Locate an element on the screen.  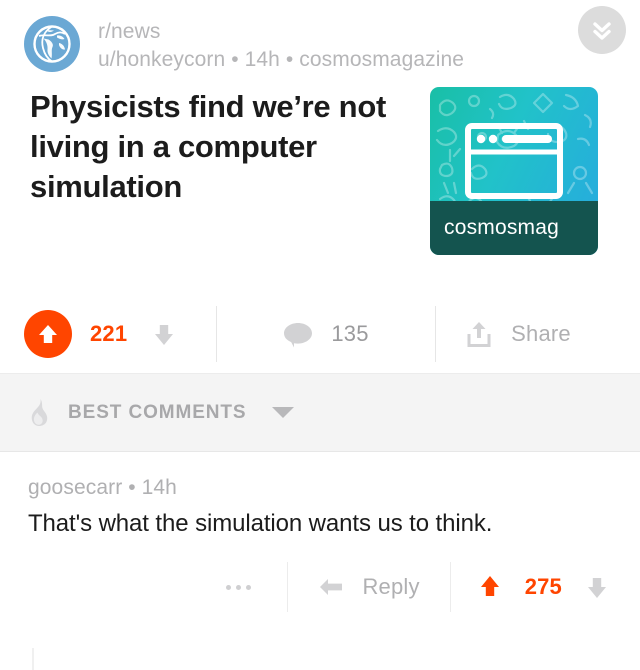
post-thumbnail: cosmosmag is located at coordinates (514, 171).